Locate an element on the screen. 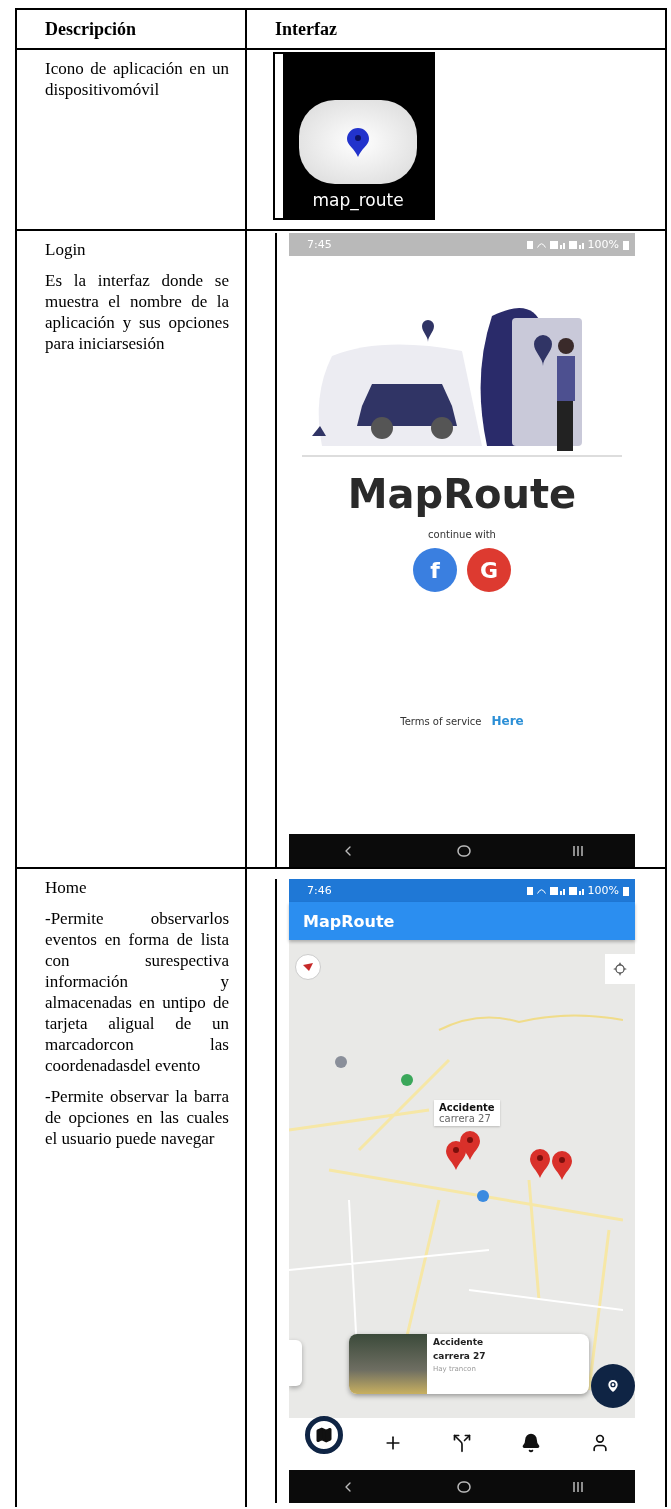 Image resolution: width=671 pixels, height=1509 pixels. app-icon-label: map_route is located at coordinates (358, 200).